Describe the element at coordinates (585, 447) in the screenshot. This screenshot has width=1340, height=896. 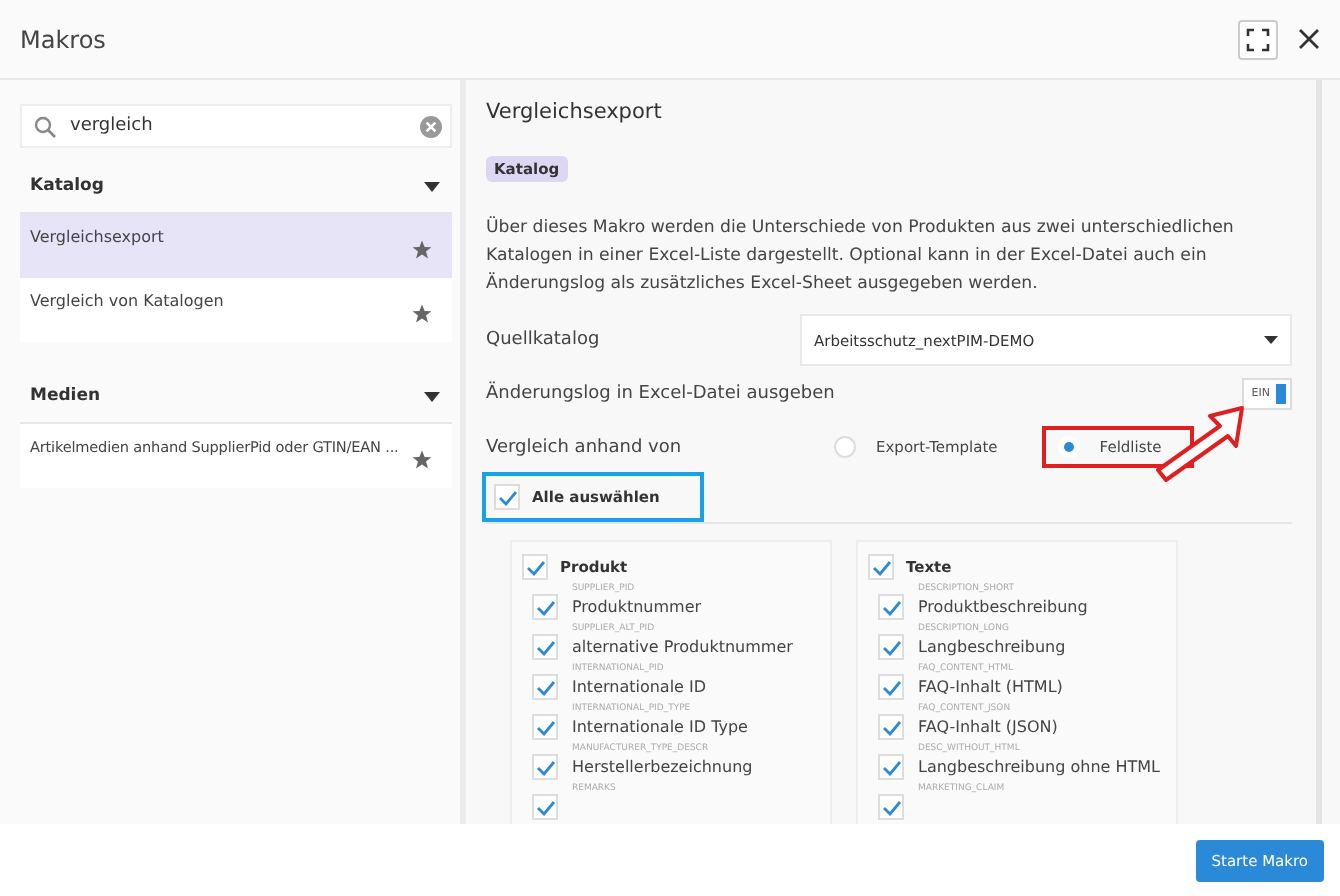
I see `field-label: Vergleich anhand von` at that location.